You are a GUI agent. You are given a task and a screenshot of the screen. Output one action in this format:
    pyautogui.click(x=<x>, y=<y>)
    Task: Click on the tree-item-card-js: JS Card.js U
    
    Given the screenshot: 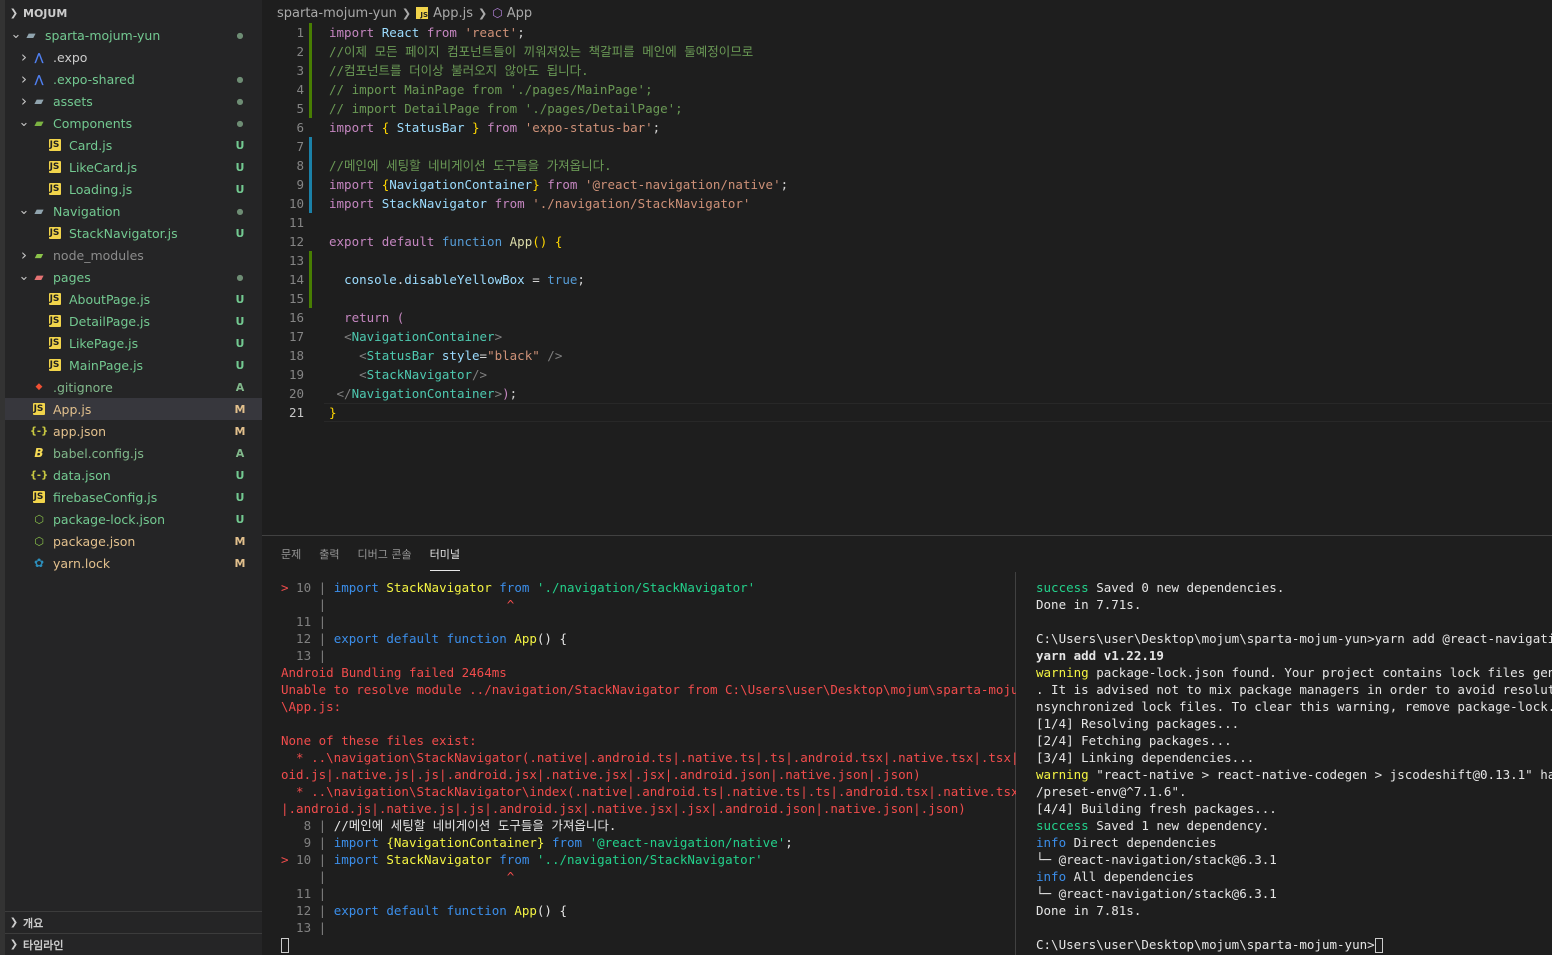 What is the action you would take?
    pyautogui.click(x=133, y=145)
    